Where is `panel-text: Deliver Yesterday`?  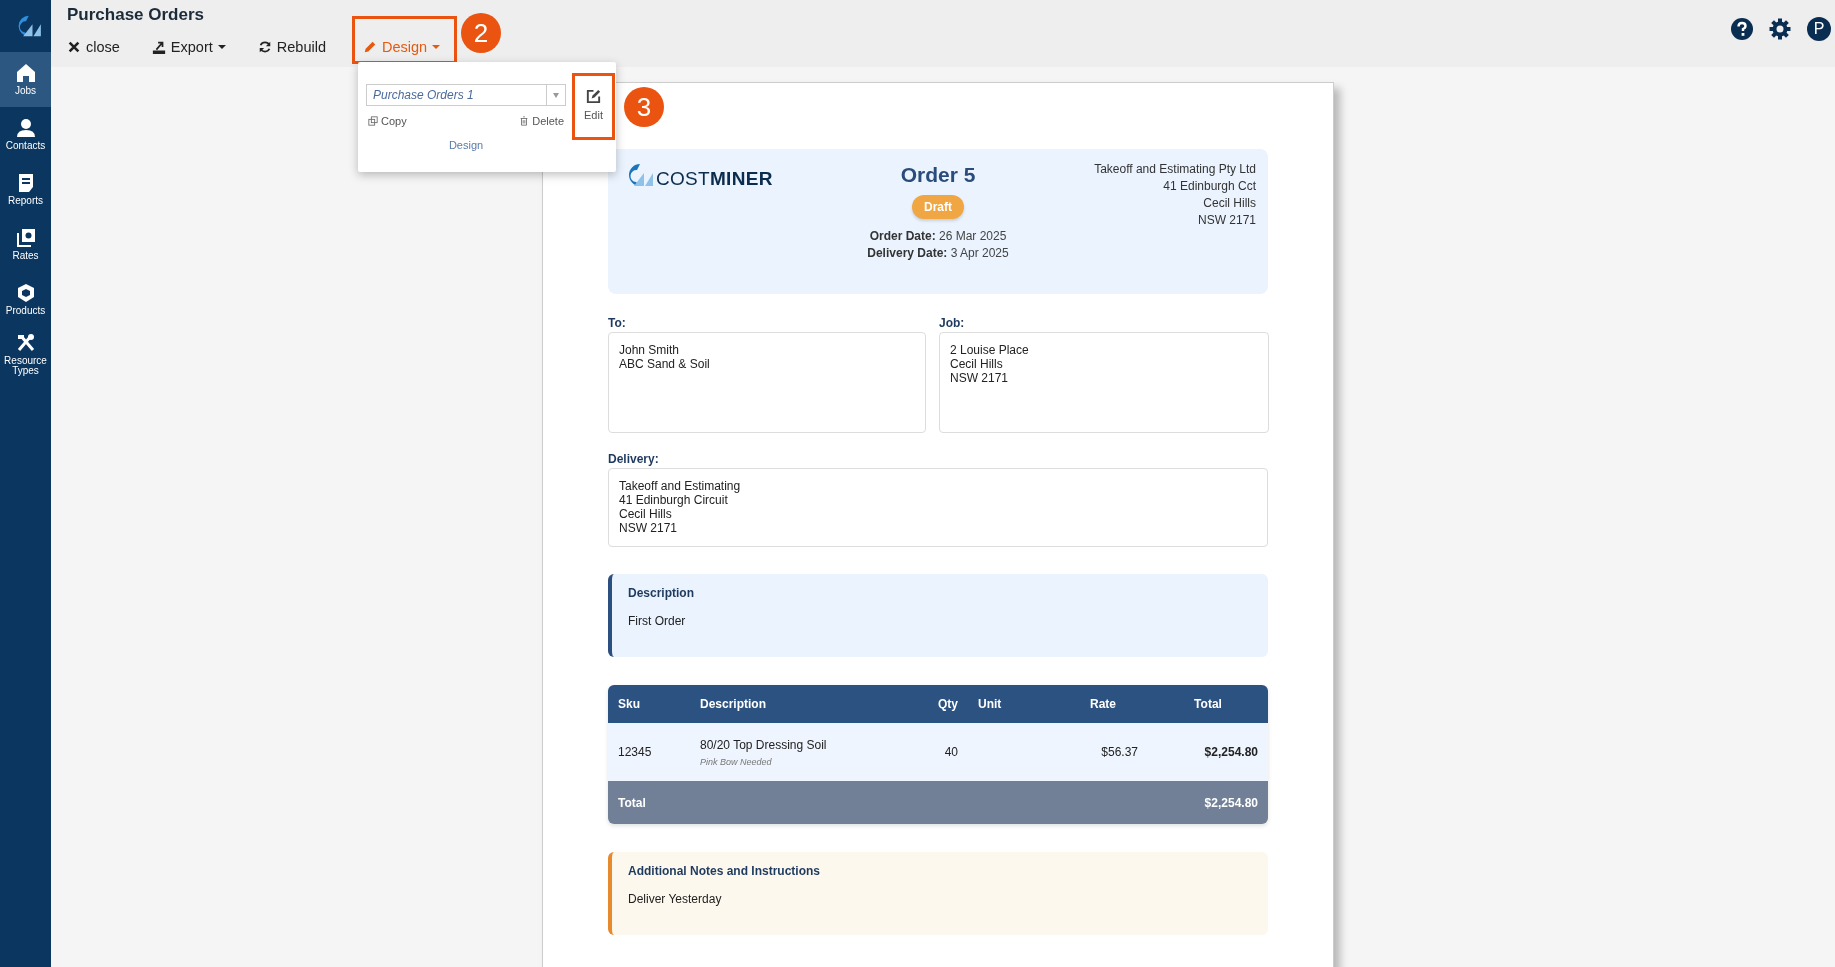 panel-text: Deliver Yesterday is located at coordinates (675, 899).